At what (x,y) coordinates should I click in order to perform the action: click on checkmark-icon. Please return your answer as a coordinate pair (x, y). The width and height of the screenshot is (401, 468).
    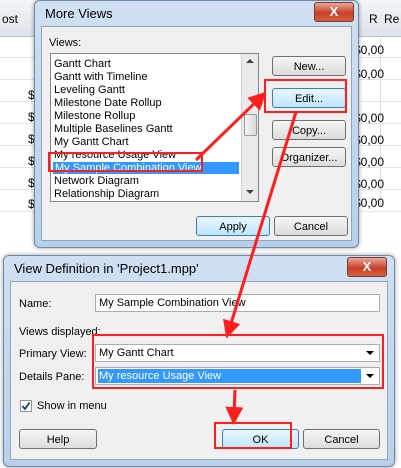
    Looking at the image, I should click on (26, 406).